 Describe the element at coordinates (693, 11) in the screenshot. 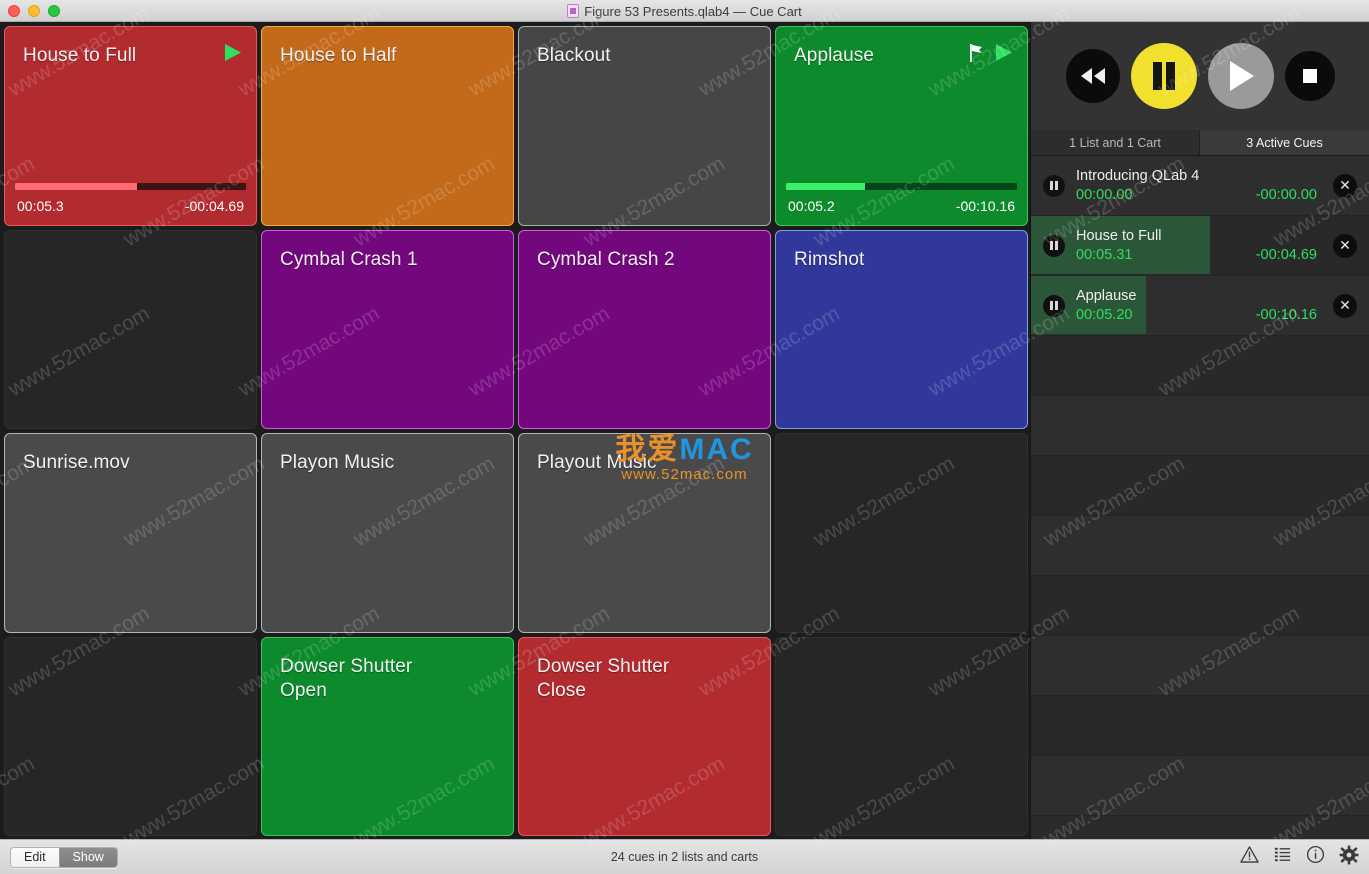

I see `window-title: Figure 53 Presents.qlab4 — Cue Cart` at that location.